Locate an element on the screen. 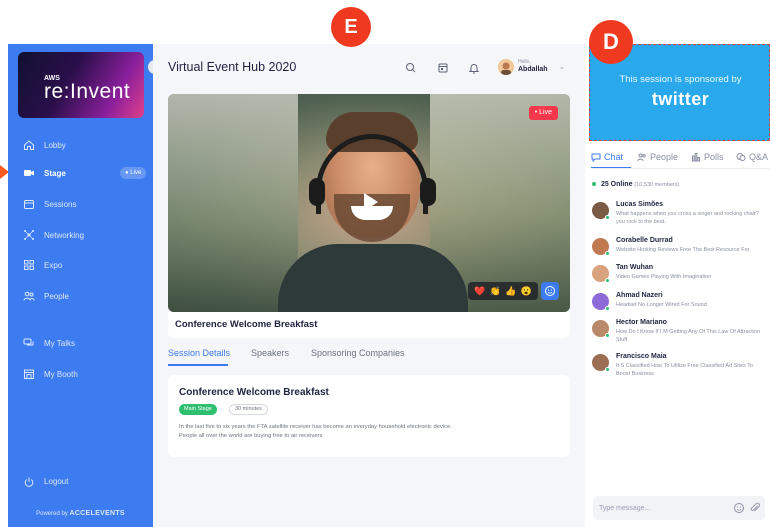  chevron-down-icon: ⌄ is located at coordinates (562, 67).